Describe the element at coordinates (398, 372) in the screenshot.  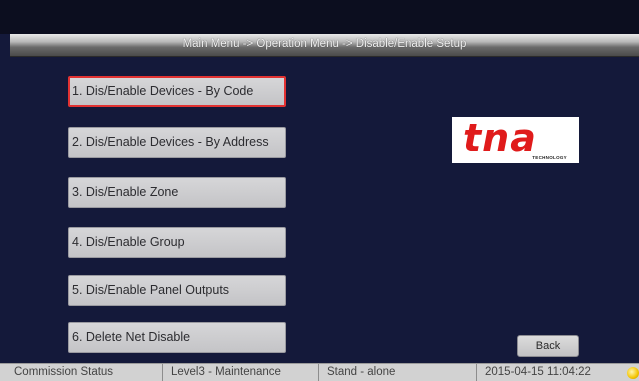
I see `status-mode: Stand - alone` at that location.